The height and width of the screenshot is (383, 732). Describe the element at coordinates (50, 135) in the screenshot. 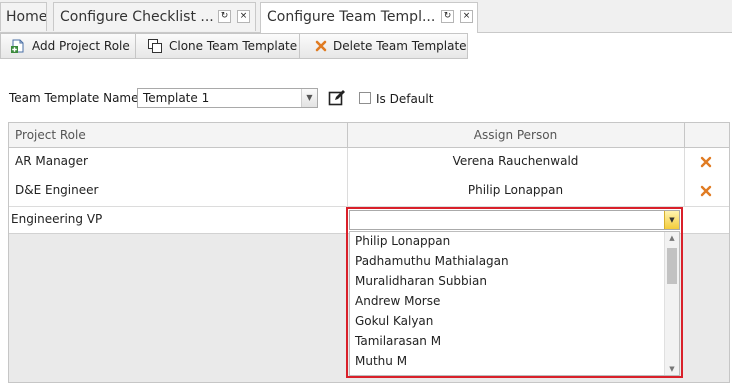

I see `column-header-project-role: Project Role` at that location.